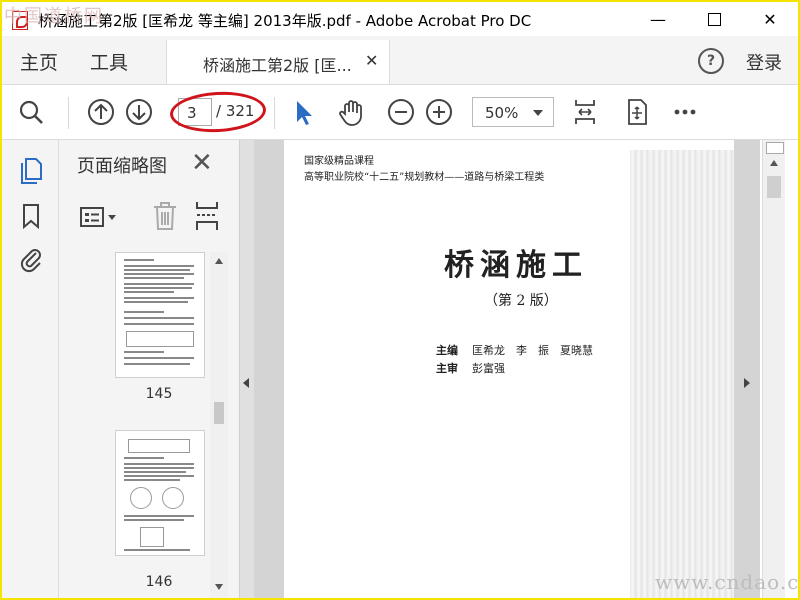 Image resolution: width=800 pixels, height=600 pixels. Describe the element at coordinates (351, 112) in the screenshot. I see `hand-tool-icon` at that location.